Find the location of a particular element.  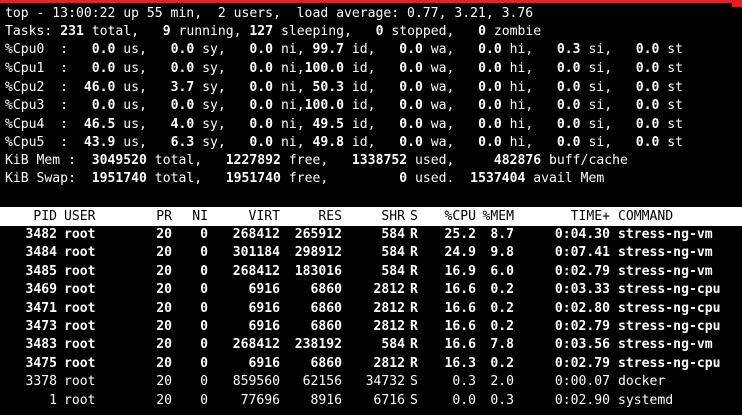

window-close-button is located at coordinates (737, 3).